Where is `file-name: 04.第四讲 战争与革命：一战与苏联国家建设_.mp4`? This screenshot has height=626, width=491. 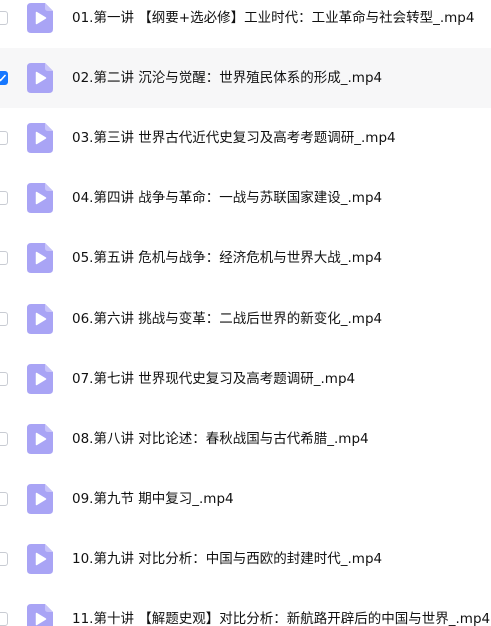
file-name: 04.第四讲 战争与革命：一战与苏联国家建设_.mp4 is located at coordinates (227, 198).